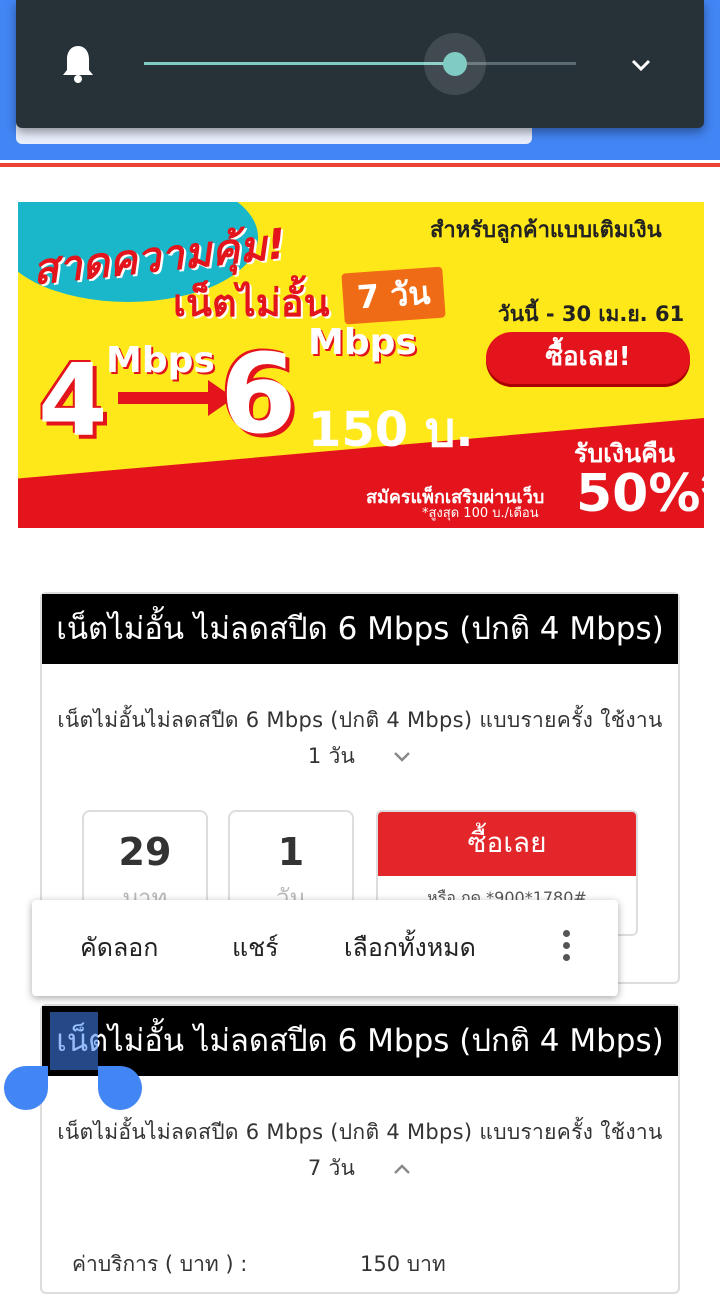 This screenshot has width=720, height=1294. Describe the element at coordinates (546, 230) in the screenshot. I see `banner-audience: สำหรับลูกค้าแบบเติมเงิน` at that location.